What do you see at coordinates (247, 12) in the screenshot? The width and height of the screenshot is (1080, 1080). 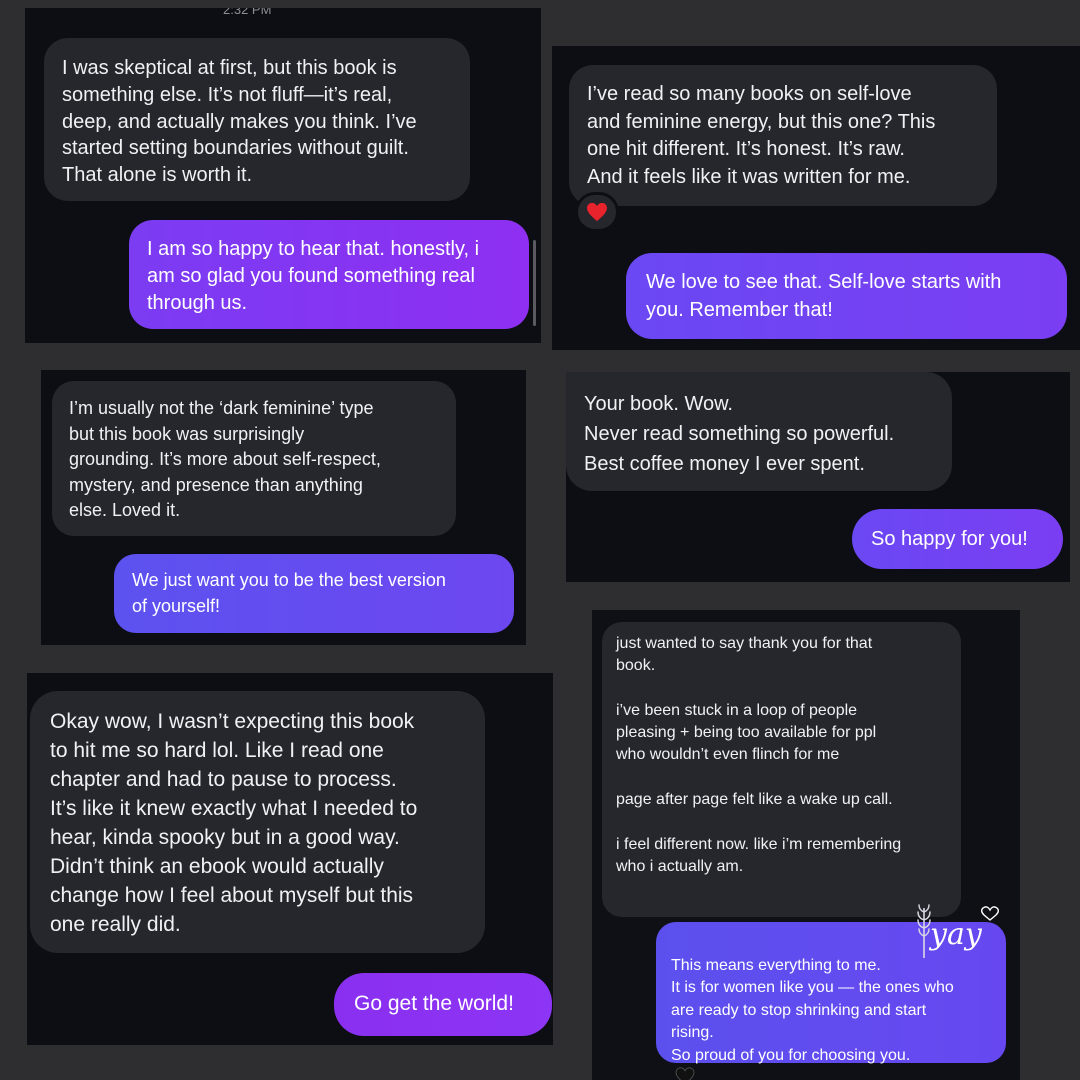 I see `message-timestamp: 2:32 PM` at bounding box center [247, 12].